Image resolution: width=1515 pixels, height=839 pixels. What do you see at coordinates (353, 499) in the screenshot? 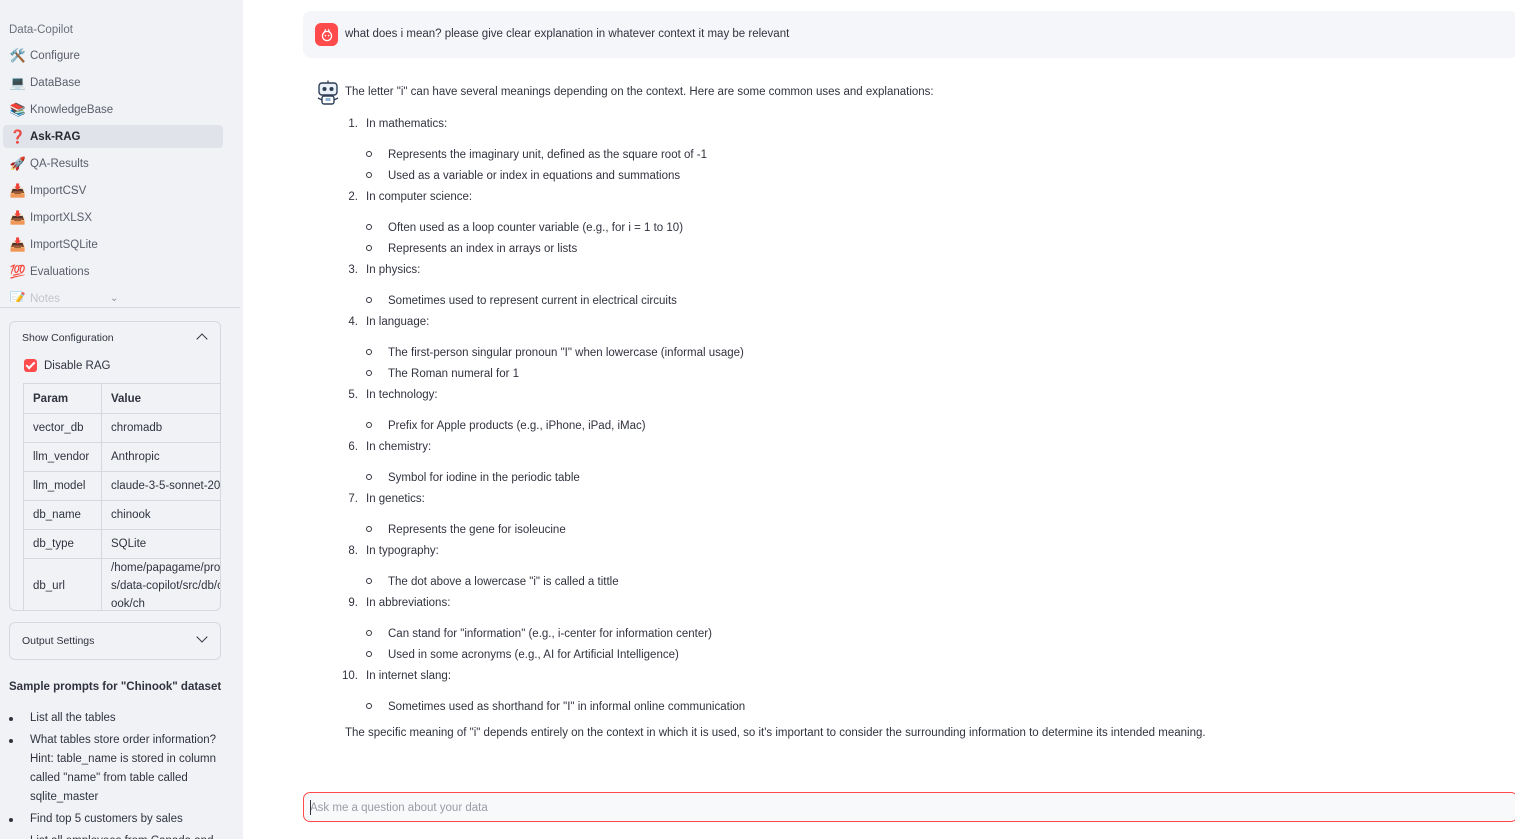
I see `list-number: 7.` at bounding box center [353, 499].